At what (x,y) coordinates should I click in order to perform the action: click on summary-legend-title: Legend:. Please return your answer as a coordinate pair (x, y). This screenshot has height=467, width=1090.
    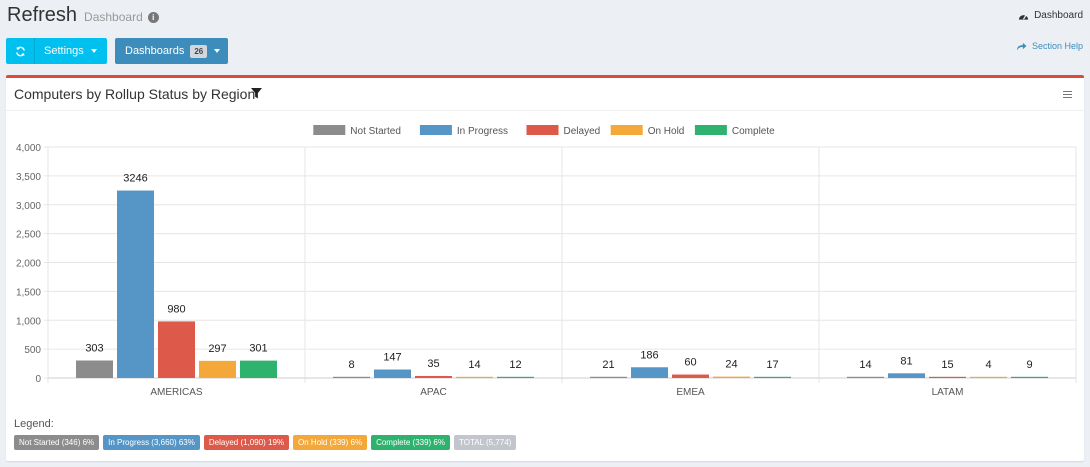
    Looking at the image, I should click on (34, 424).